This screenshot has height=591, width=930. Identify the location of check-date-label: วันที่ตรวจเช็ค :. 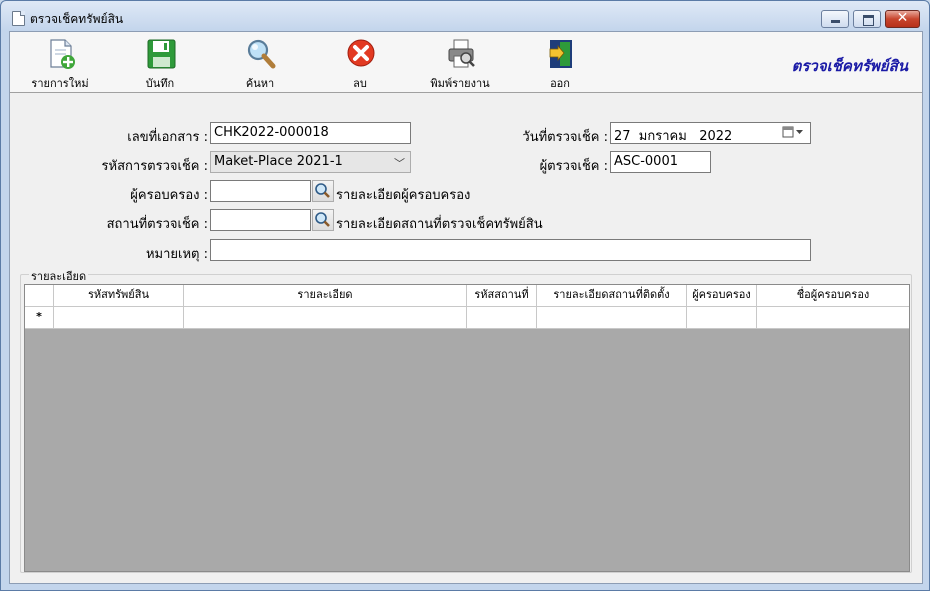
(565, 137).